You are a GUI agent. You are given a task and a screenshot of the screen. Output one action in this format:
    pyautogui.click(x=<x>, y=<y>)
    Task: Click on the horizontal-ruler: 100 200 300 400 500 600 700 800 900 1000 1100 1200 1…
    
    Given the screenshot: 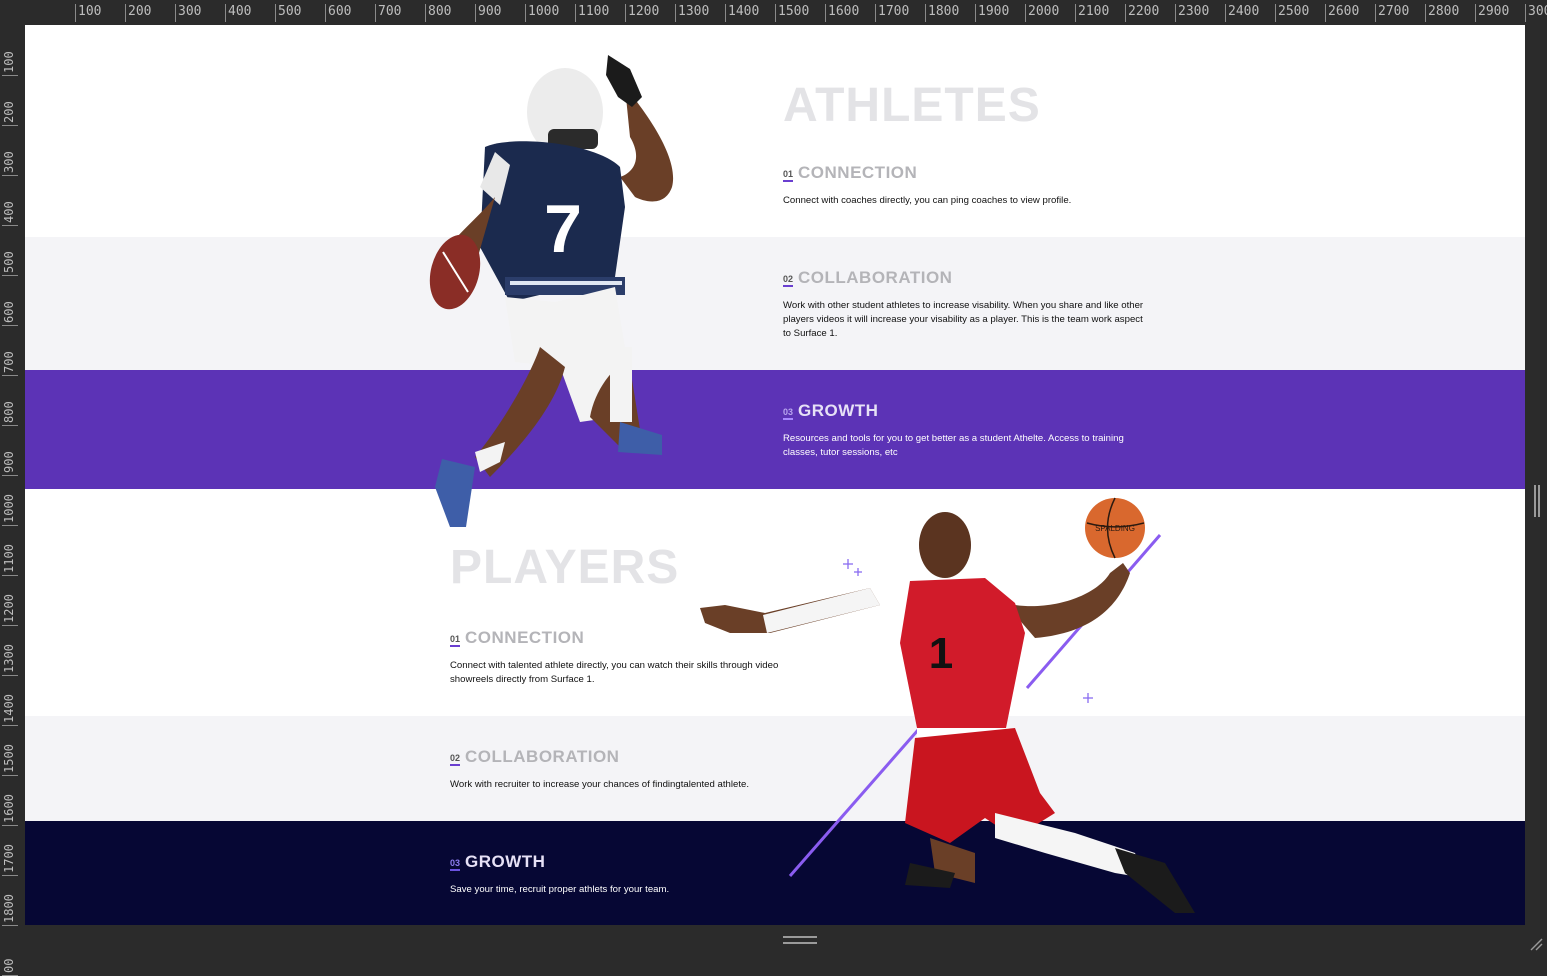 What is the action you would take?
    pyautogui.click(x=773, y=13)
    